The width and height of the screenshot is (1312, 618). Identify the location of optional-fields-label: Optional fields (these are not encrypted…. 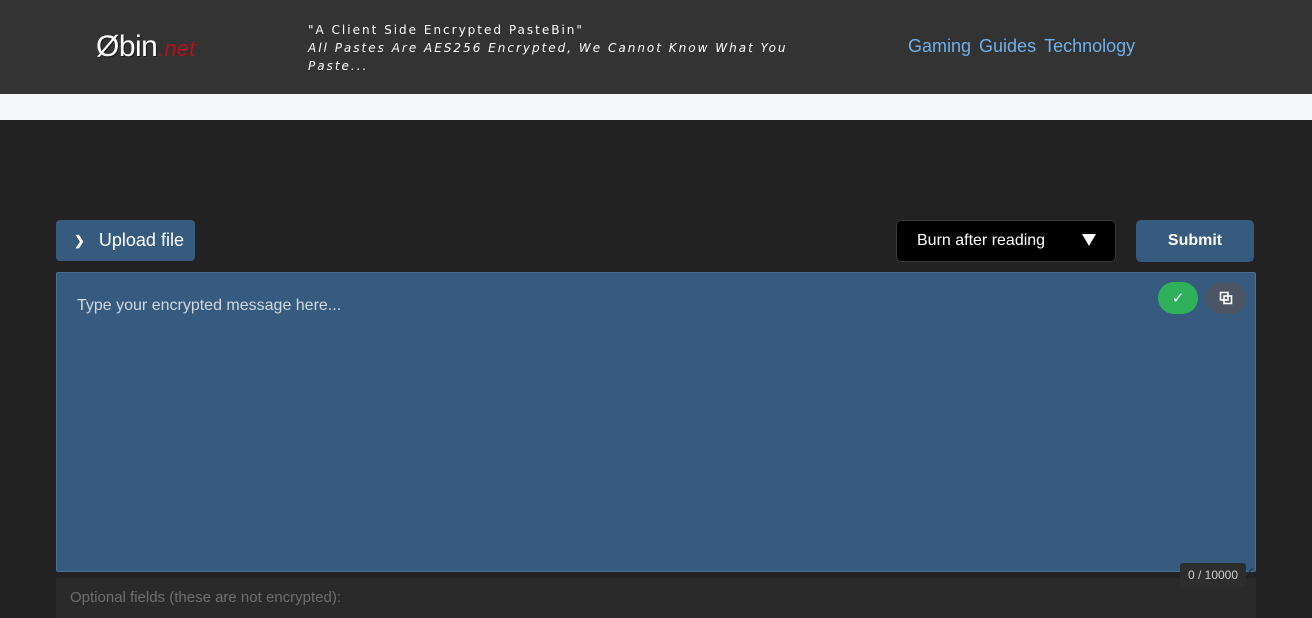
(205, 597).